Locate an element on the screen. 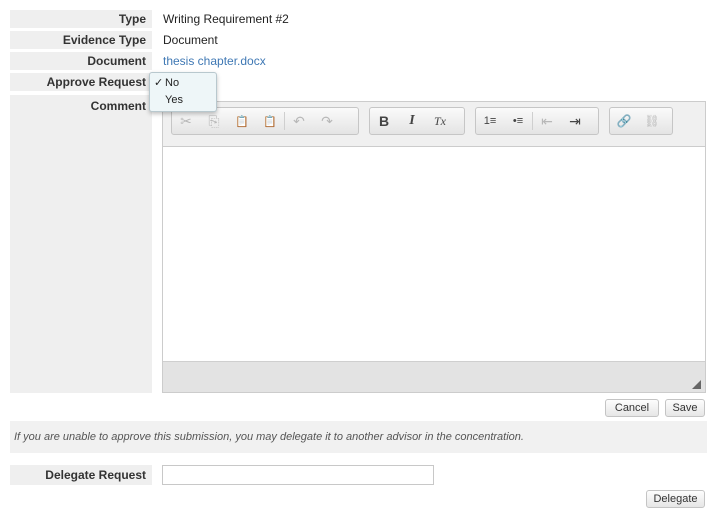 The image size is (707, 508). unlink-icon: ⛓ is located at coordinates (652, 121).